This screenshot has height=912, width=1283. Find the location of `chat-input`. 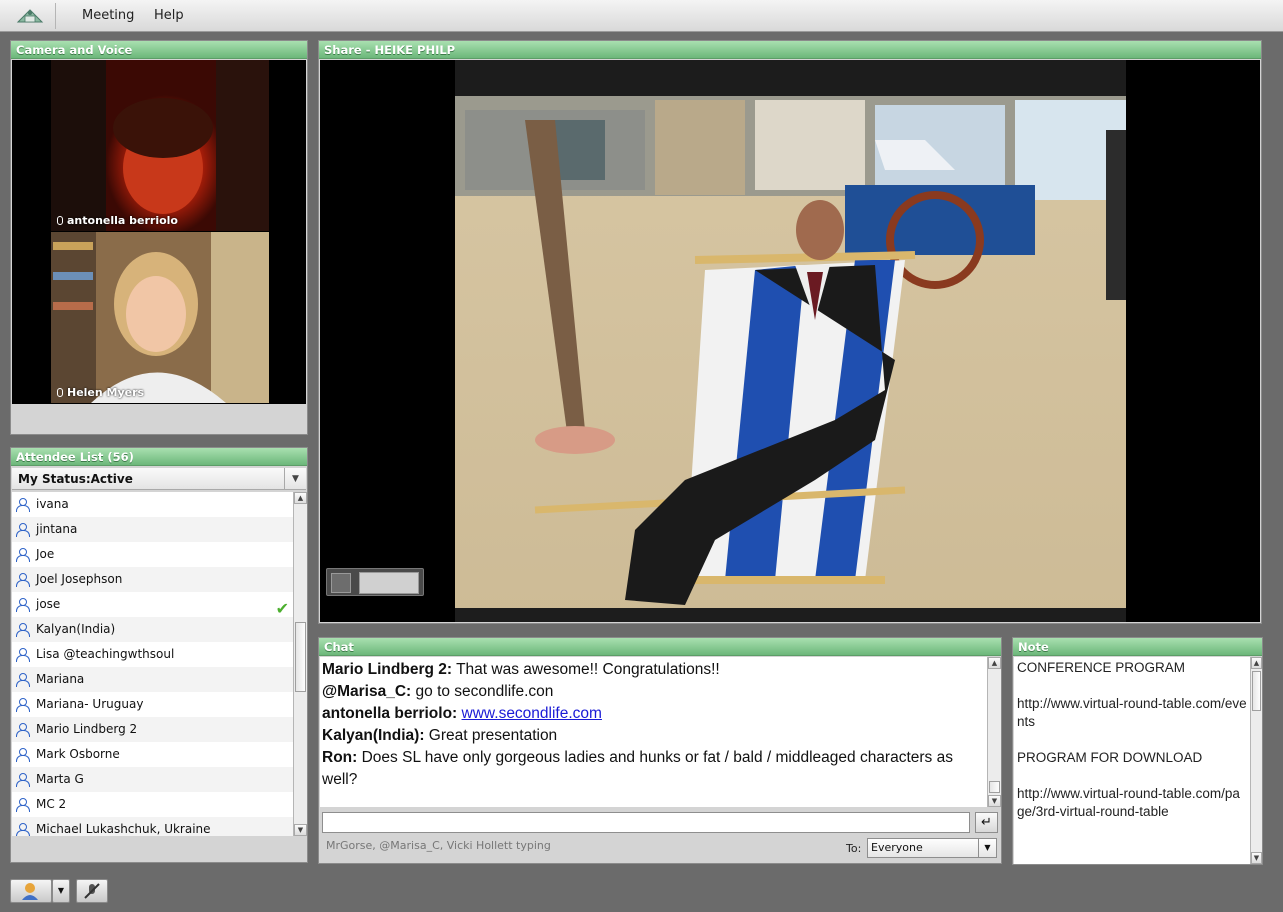

chat-input is located at coordinates (646, 822).